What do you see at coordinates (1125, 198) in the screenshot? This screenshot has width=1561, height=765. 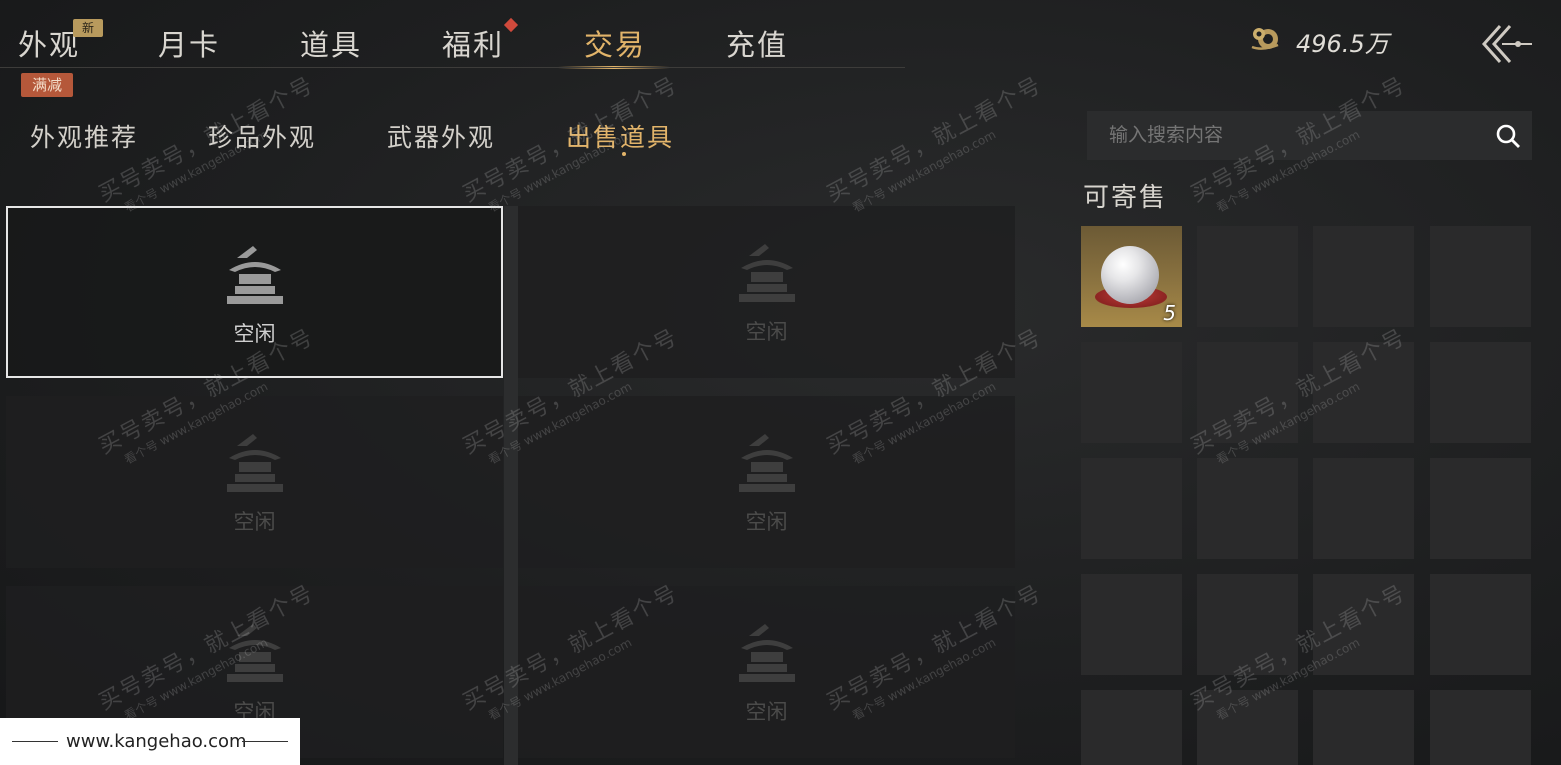 I see `sellable-title: 可寄售` at bounding box center [1125, 198].